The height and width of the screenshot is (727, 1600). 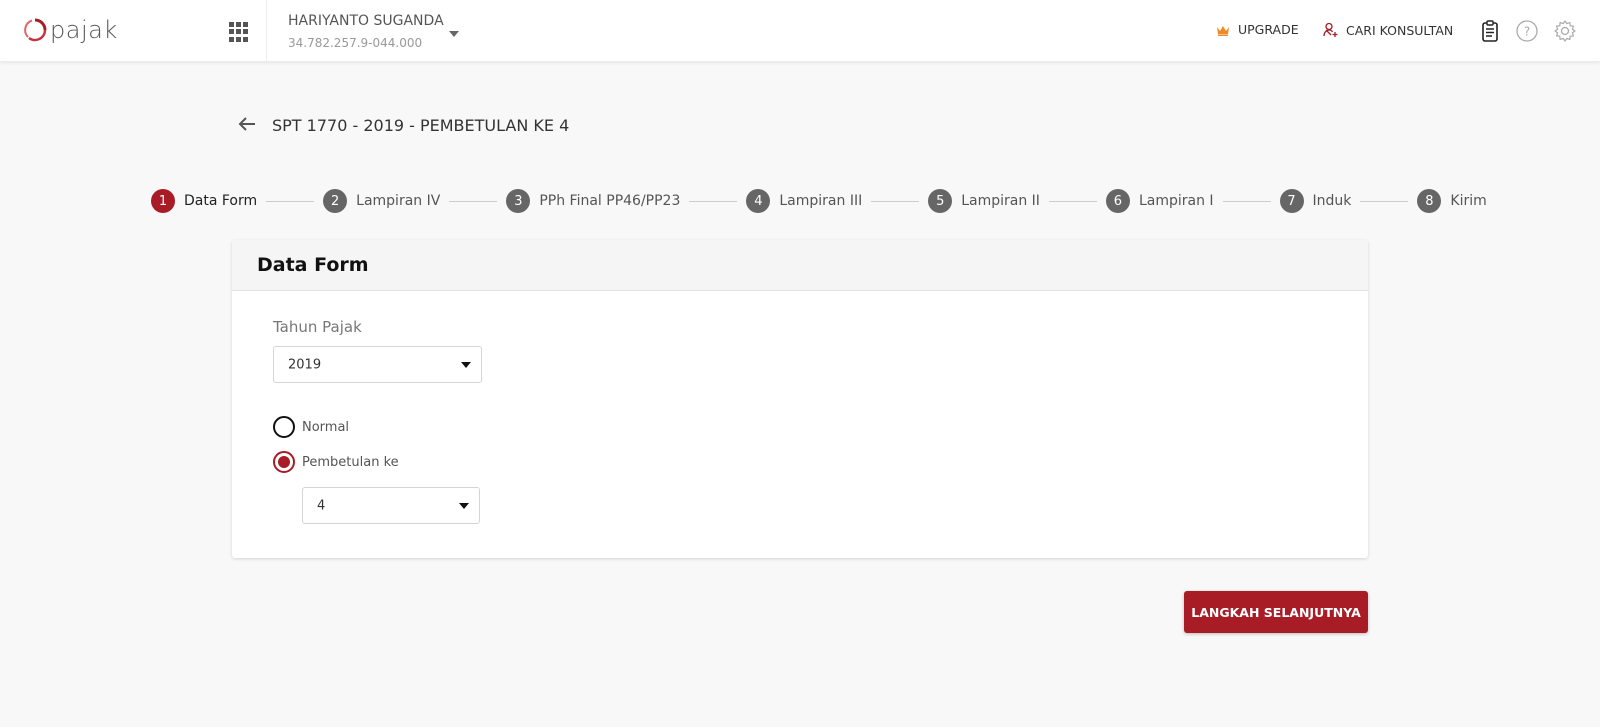 What do you see at coordinates (284, 462) in the screenshot?
I see `radio-pembetulan-button` at bounding box center [284, 462].